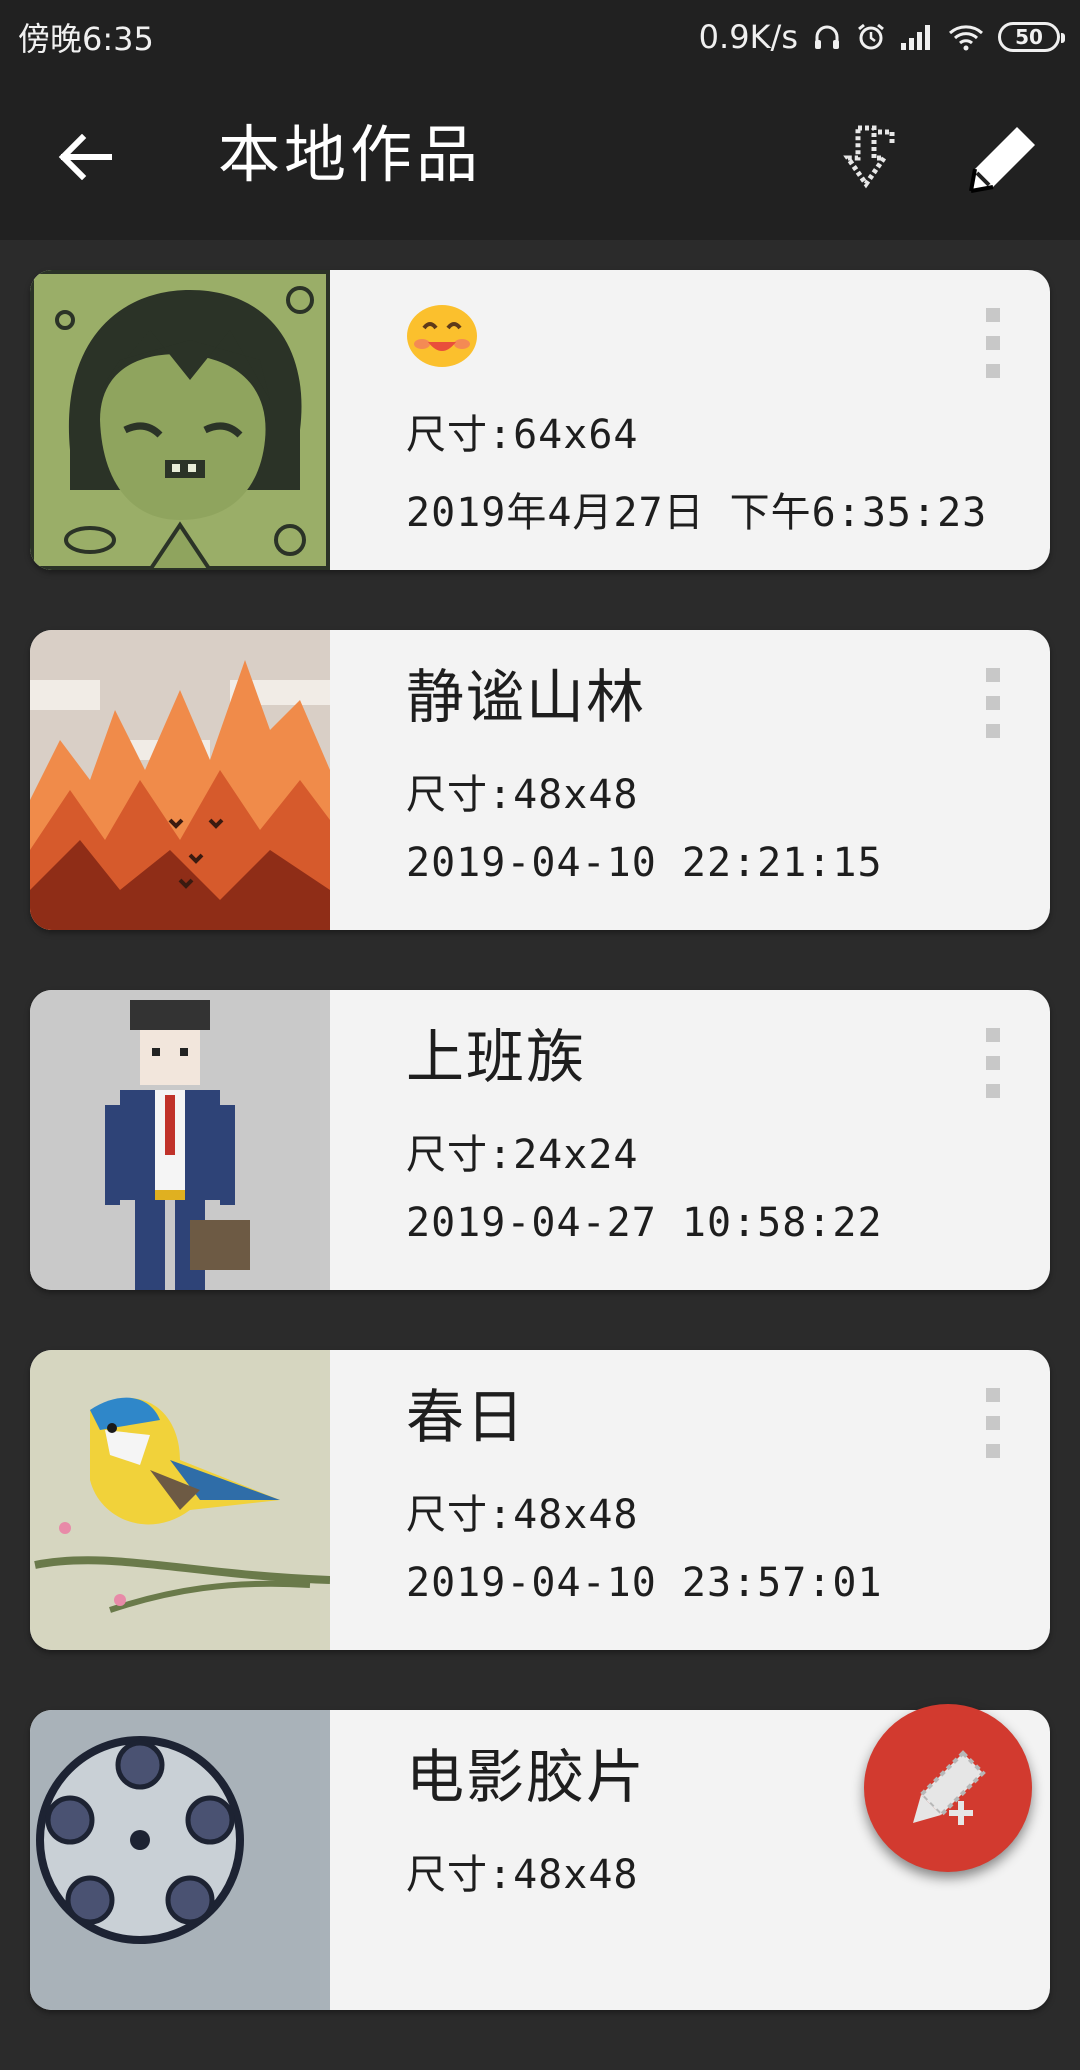 This screenshot has height=2070, width=1080. I want to click on green-girl-portrait, so click(180, 420).